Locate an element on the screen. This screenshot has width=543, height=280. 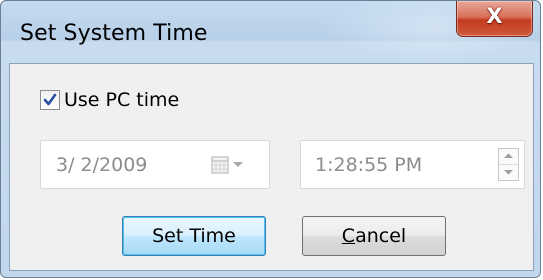
set-time-button: Set Time is located at coordinates (194, 236).